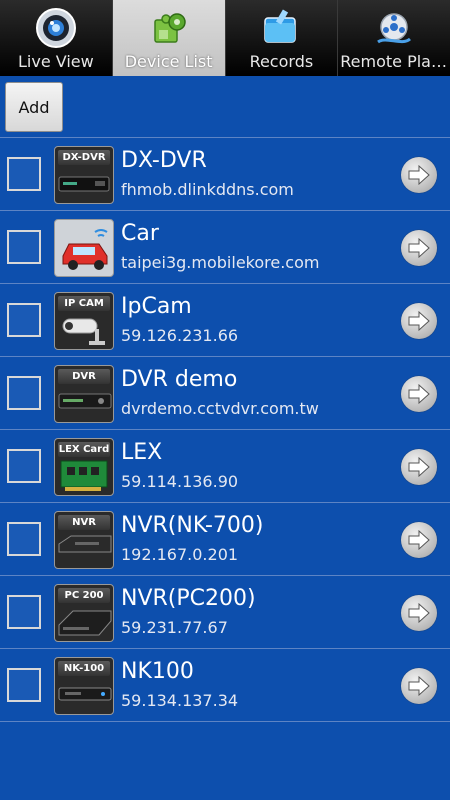  What do you see at coordinates (225, 612) in the screenshot?
I see `device-row: PC 200 NVR(PC200) 59.231.77.67` at bounding box center [225, 612].